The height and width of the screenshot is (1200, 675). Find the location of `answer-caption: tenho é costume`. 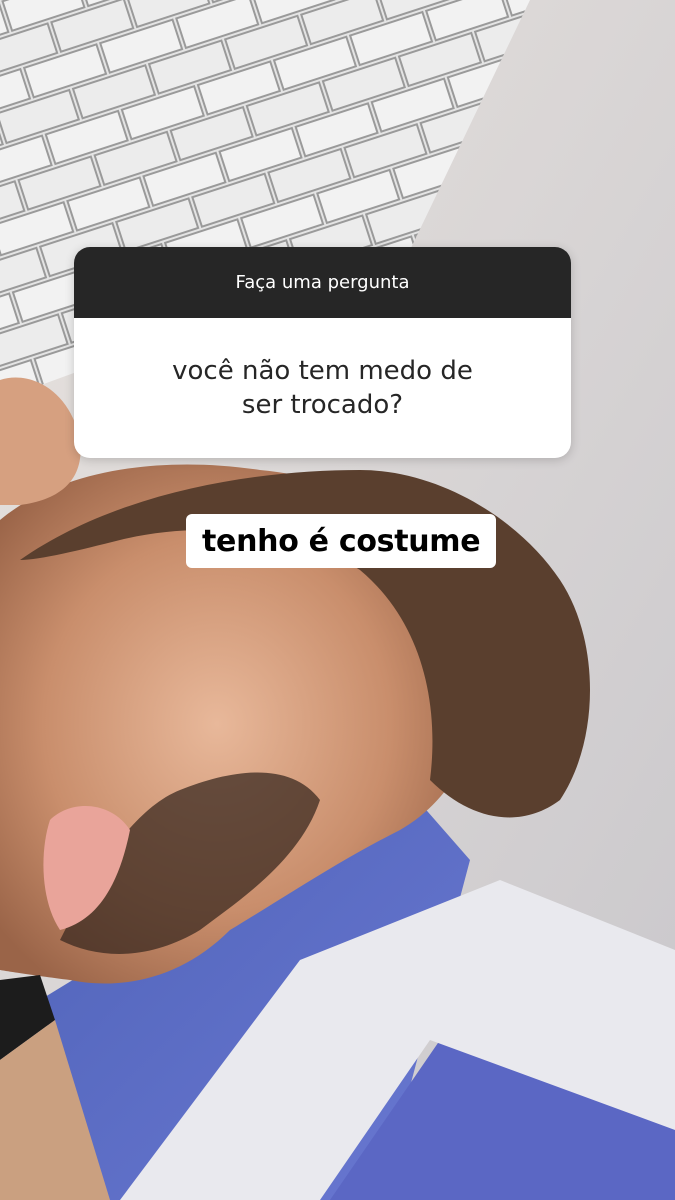

answer-caption: tenho é costume is located at coordinates (341, 541).